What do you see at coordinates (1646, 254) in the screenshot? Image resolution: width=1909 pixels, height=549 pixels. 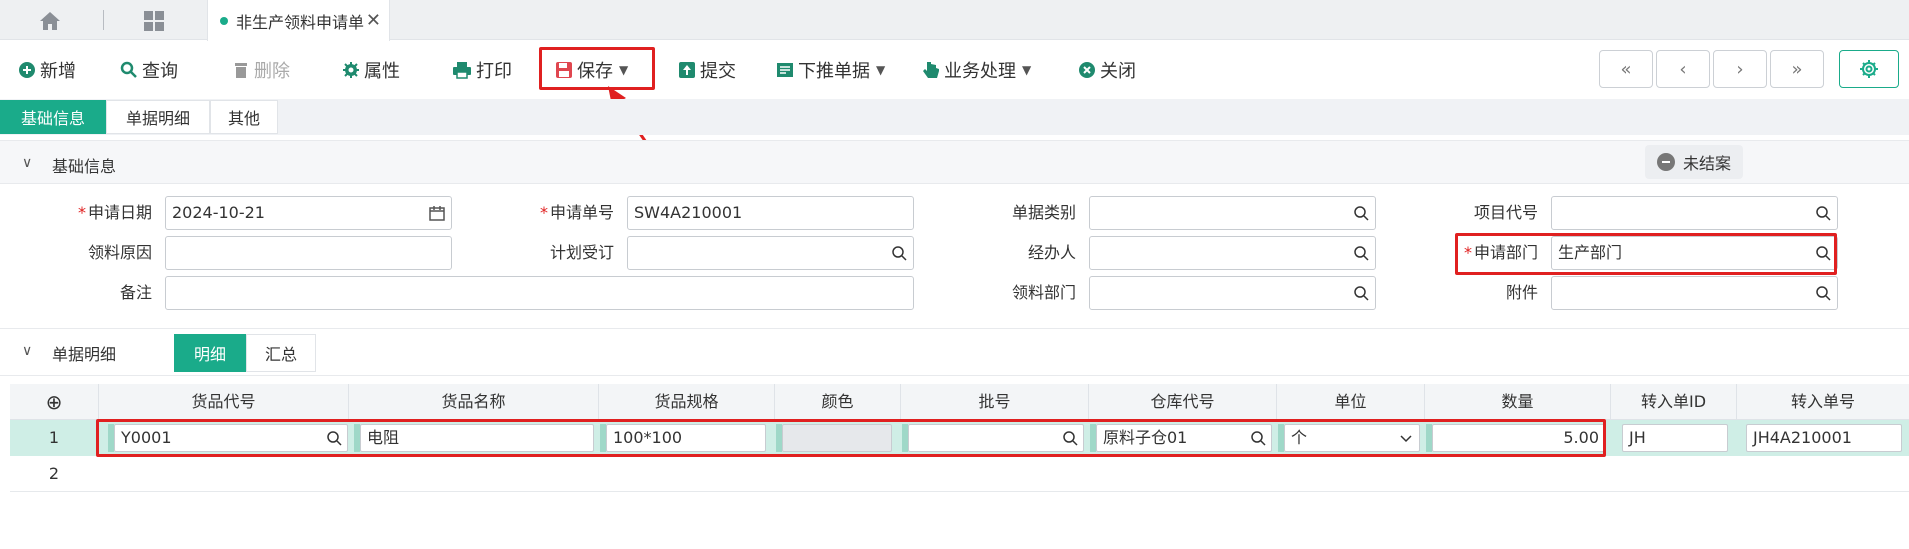 I see `dept-highlight-box` at bounding box center [1646, 254].